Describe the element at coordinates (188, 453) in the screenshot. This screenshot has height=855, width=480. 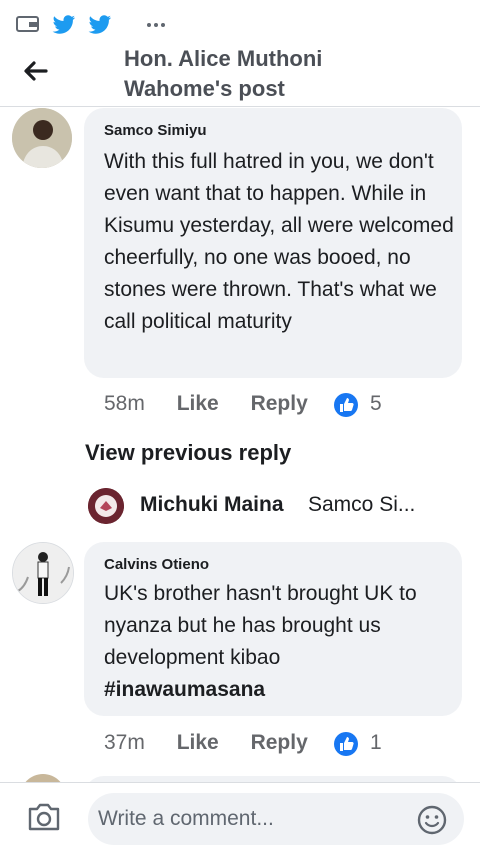
I see `view-previous-reply-link: View previous reply` at that location.